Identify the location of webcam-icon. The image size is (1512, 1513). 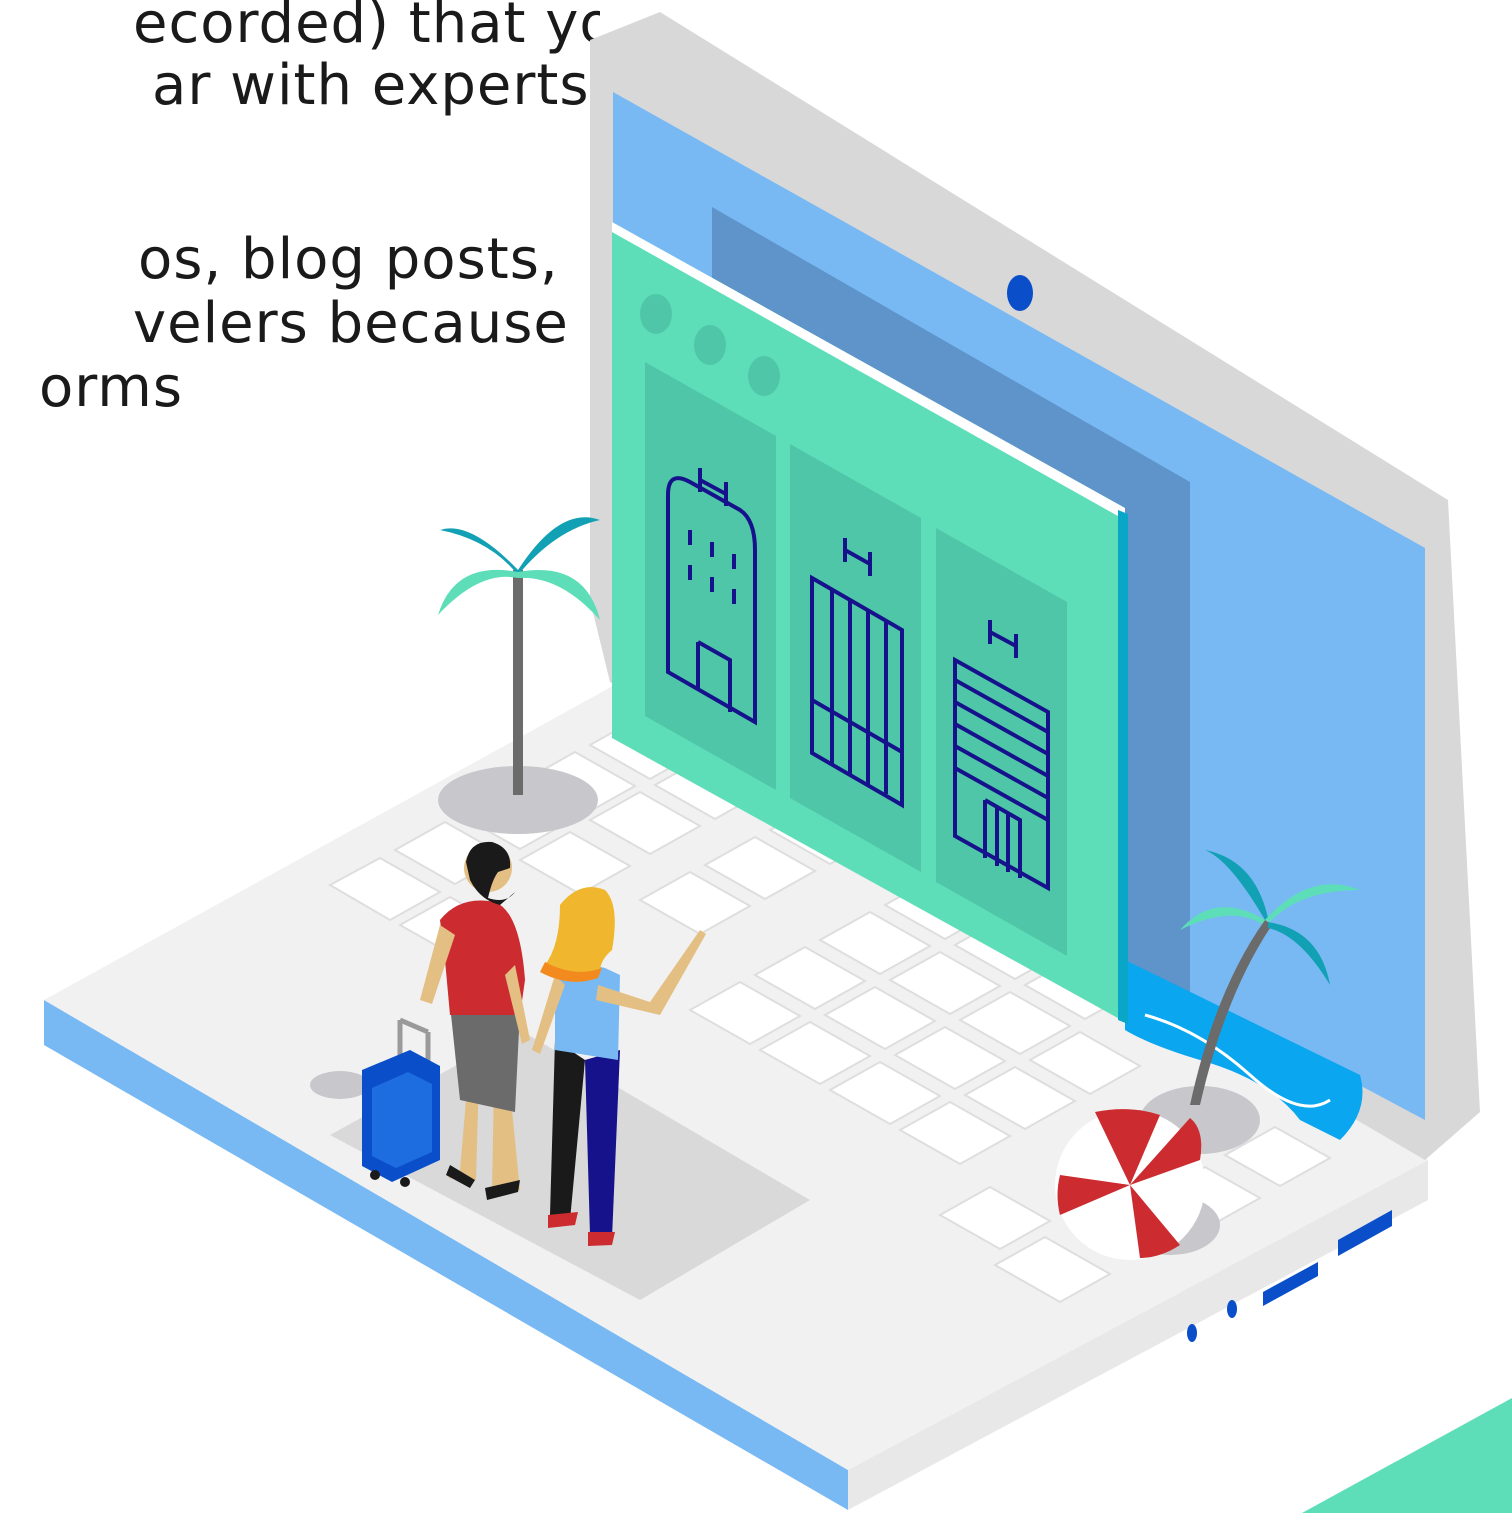
(1020, 293).